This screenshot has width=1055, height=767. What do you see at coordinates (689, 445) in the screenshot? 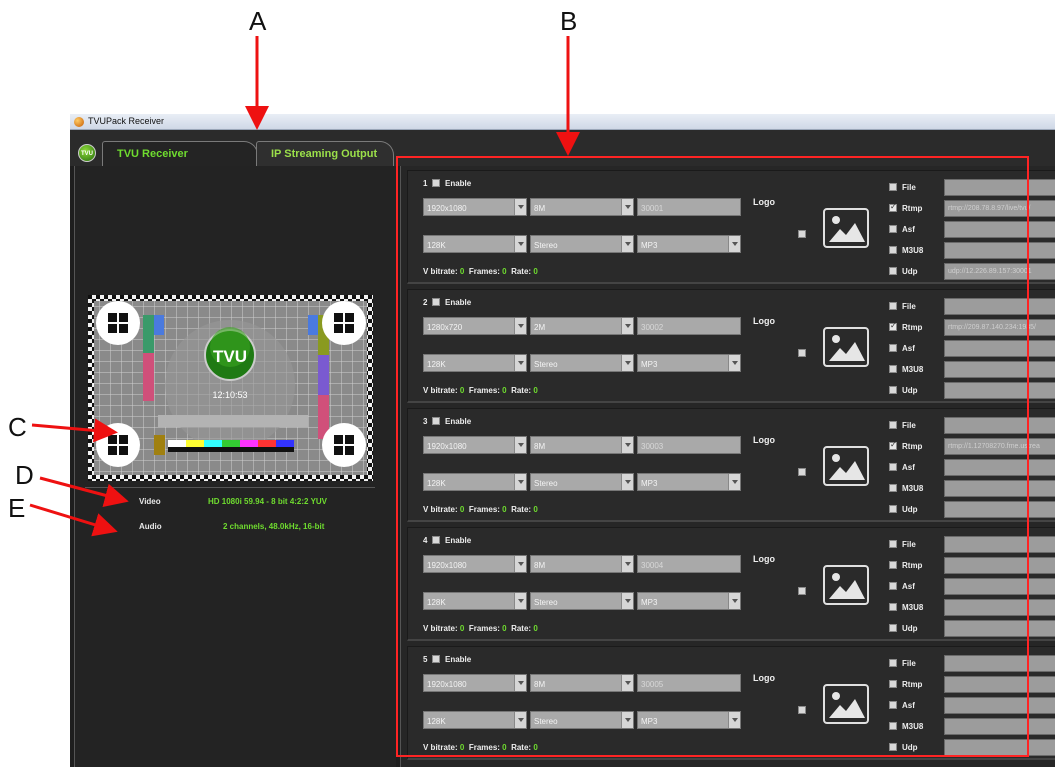
I see `port-field: 30003` at bounding box center [689, 445].